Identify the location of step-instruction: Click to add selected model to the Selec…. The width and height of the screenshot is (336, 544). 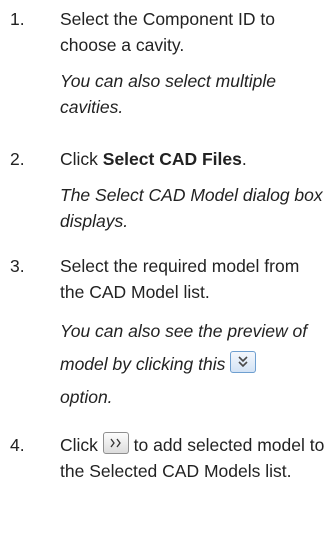
(194, 458).